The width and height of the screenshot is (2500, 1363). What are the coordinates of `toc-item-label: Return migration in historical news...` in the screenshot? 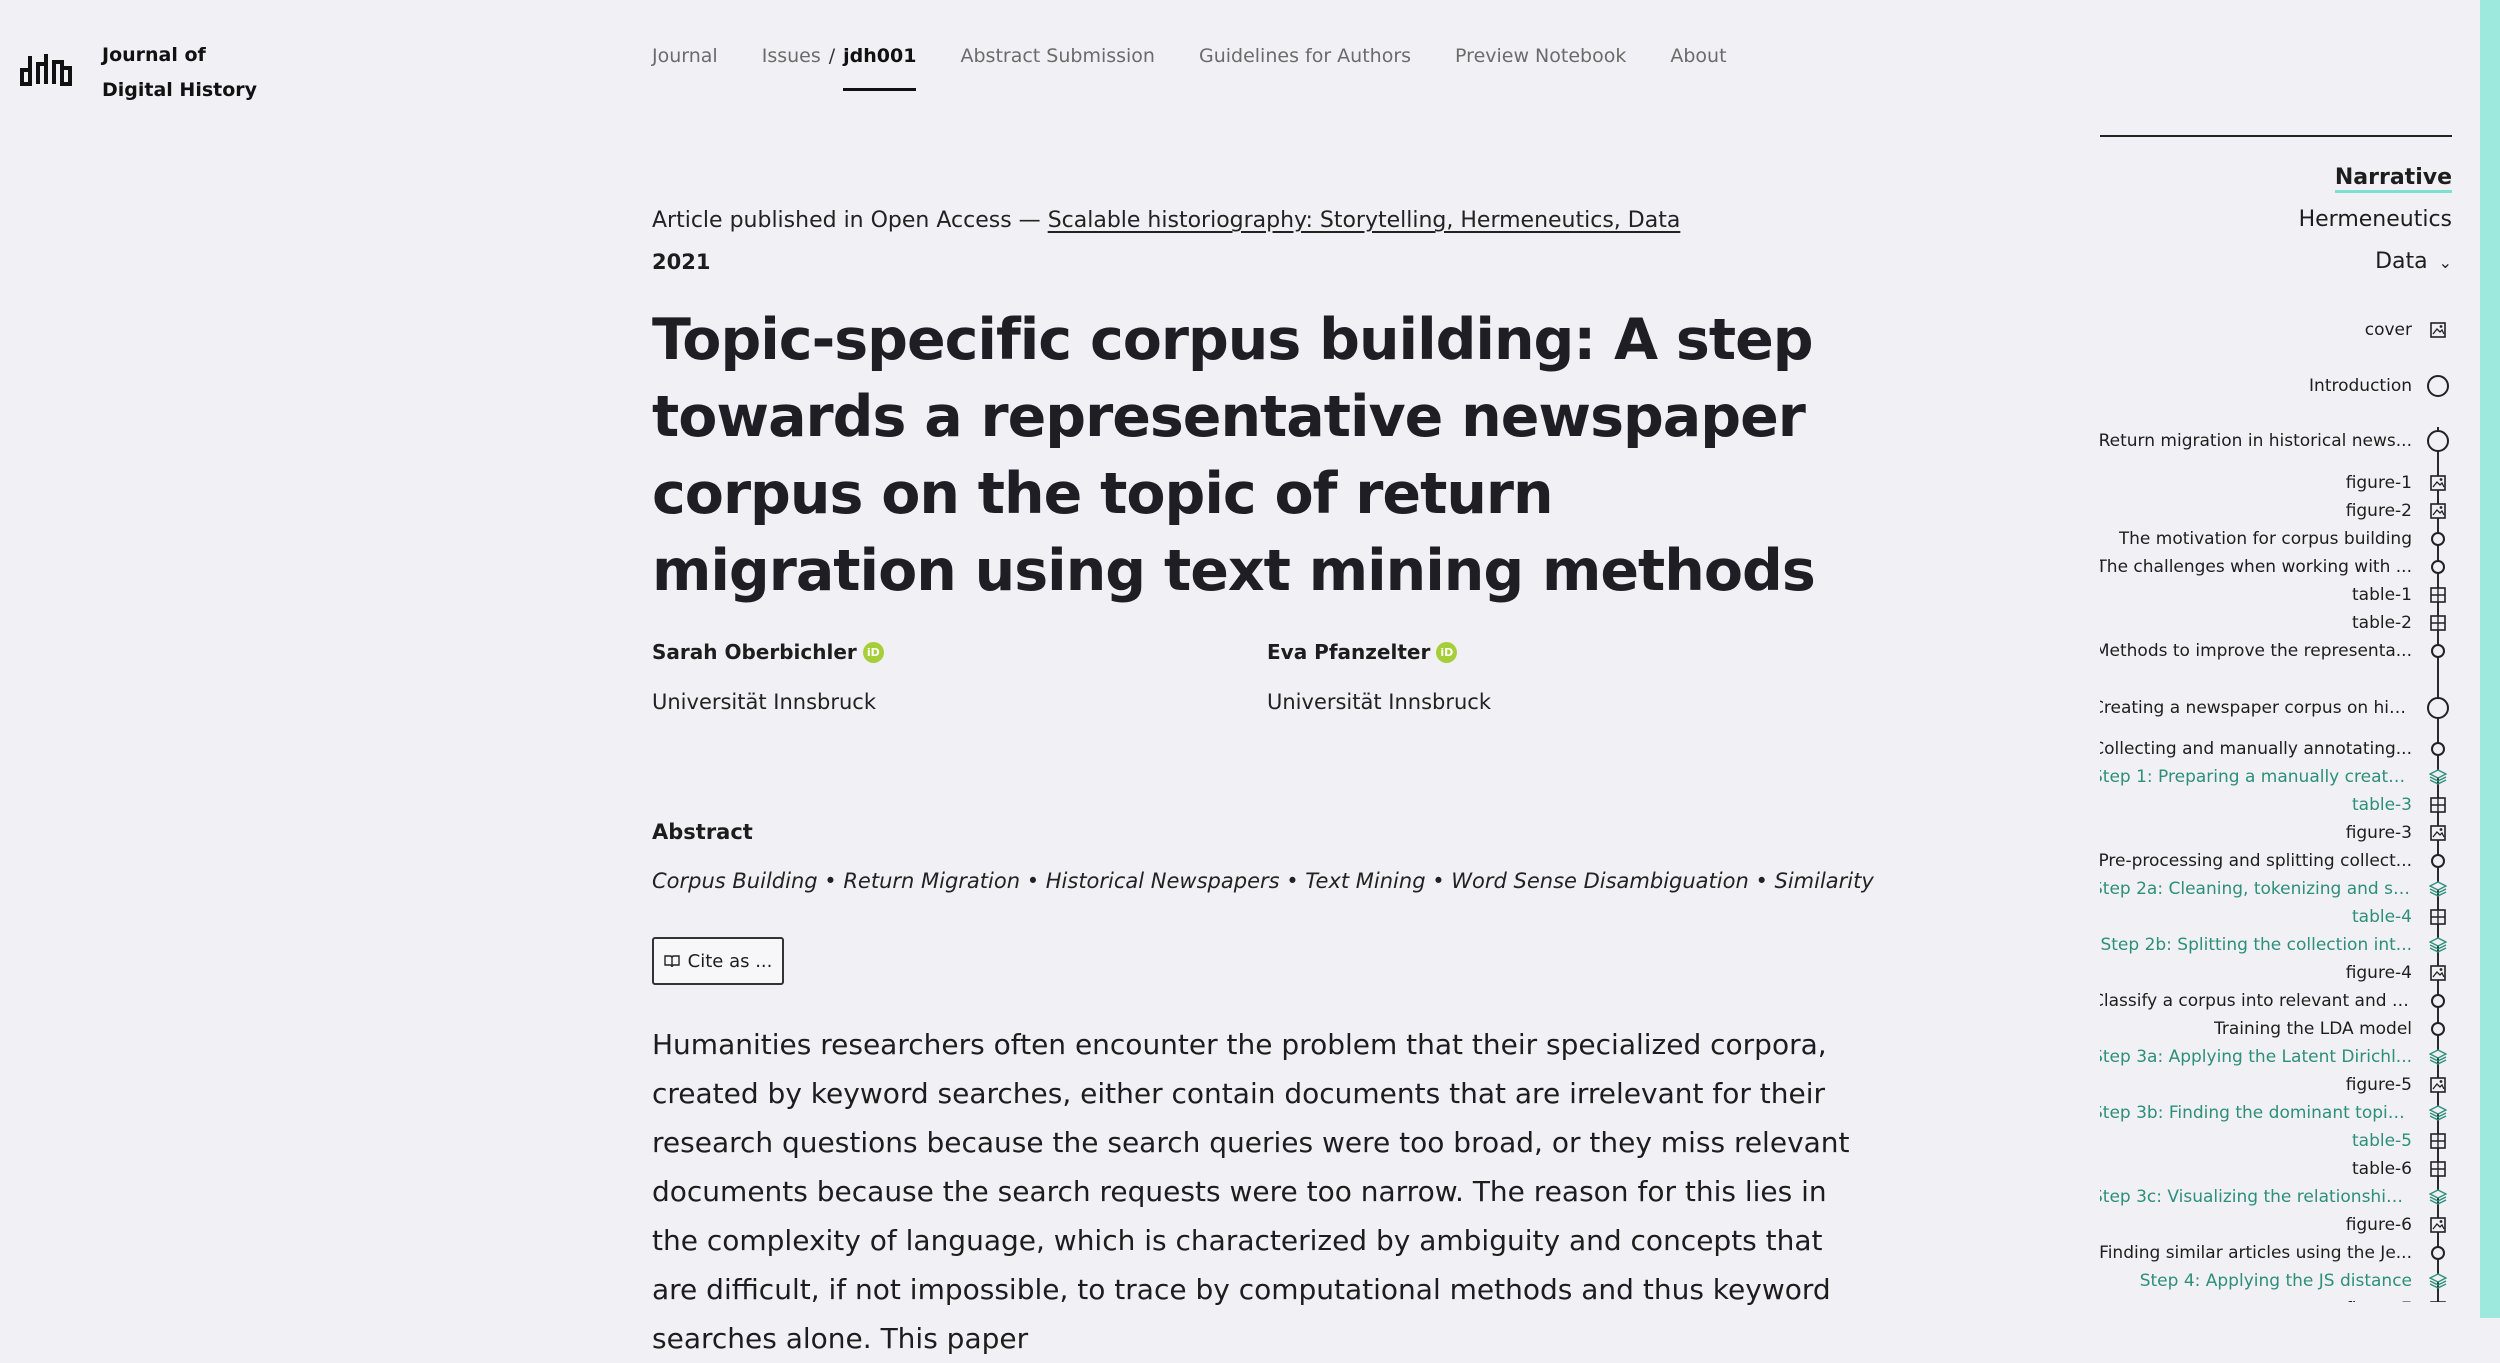 It's located at (2256, 441).